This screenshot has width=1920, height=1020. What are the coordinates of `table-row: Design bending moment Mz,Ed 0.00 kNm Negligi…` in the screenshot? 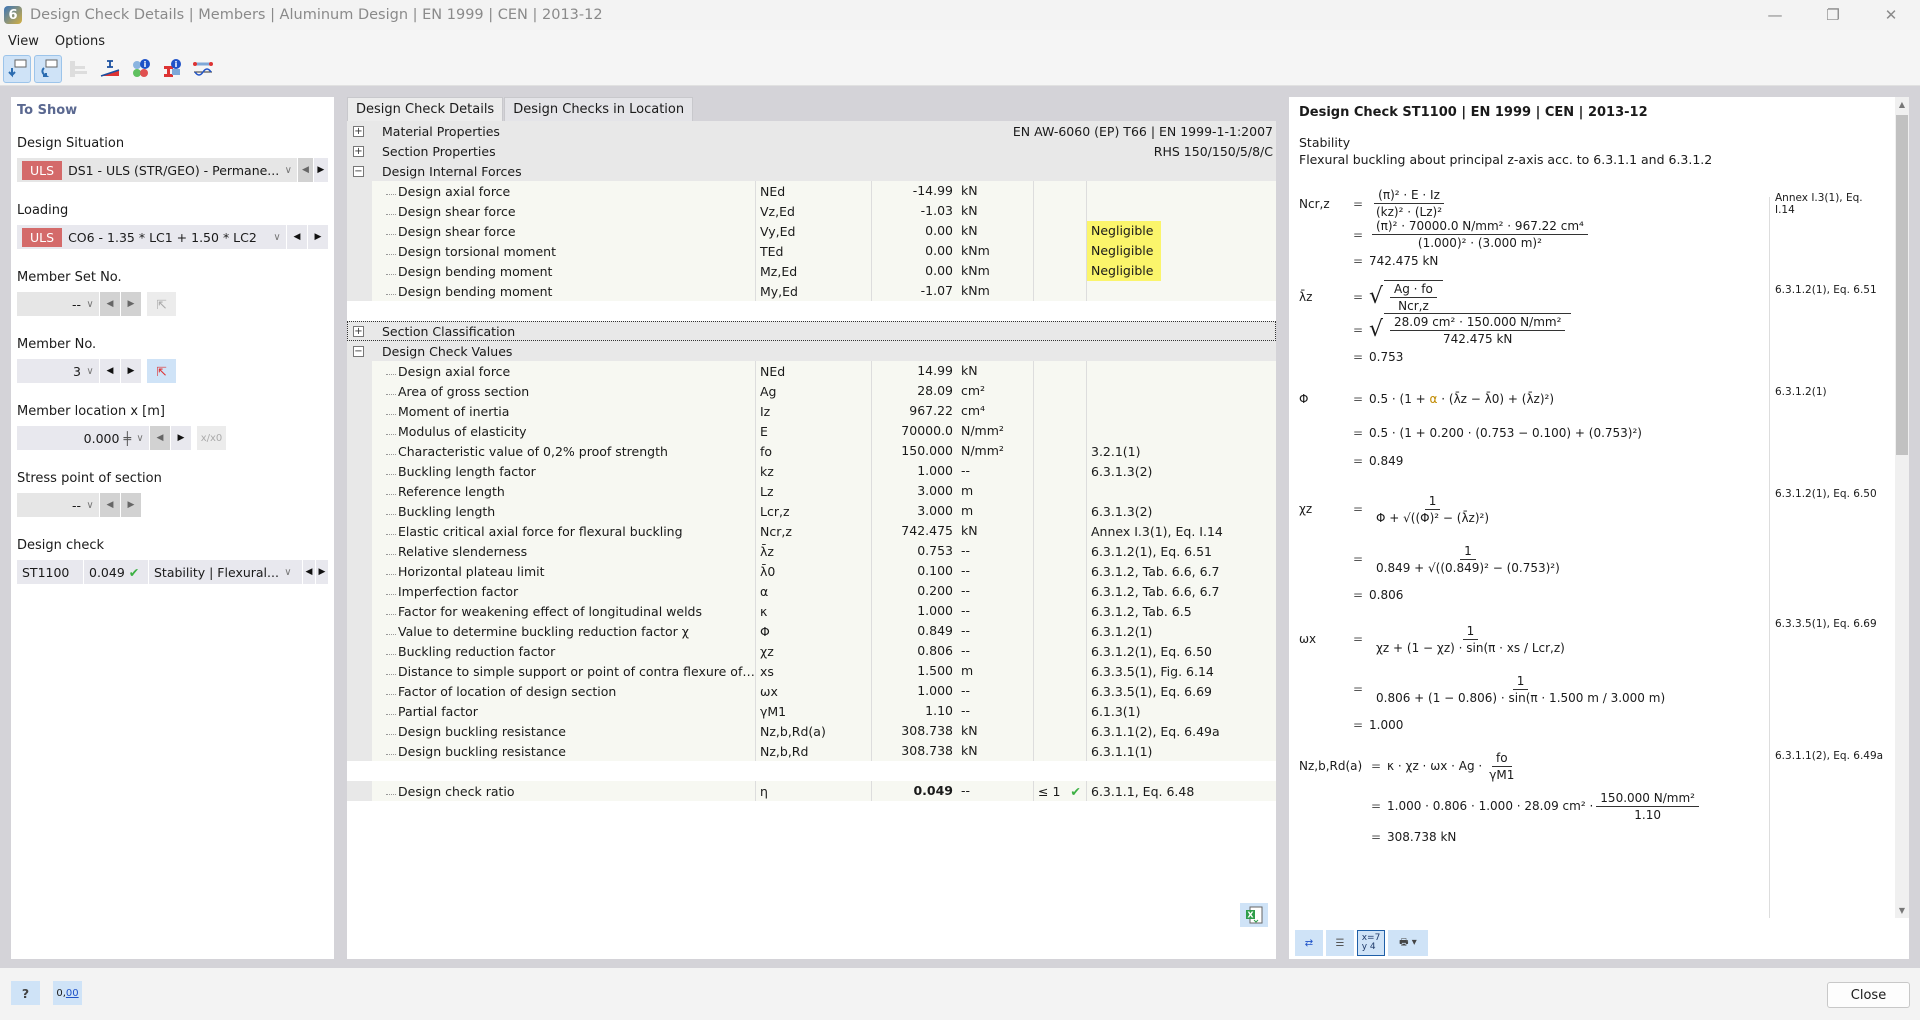 It's located at (811, 271).